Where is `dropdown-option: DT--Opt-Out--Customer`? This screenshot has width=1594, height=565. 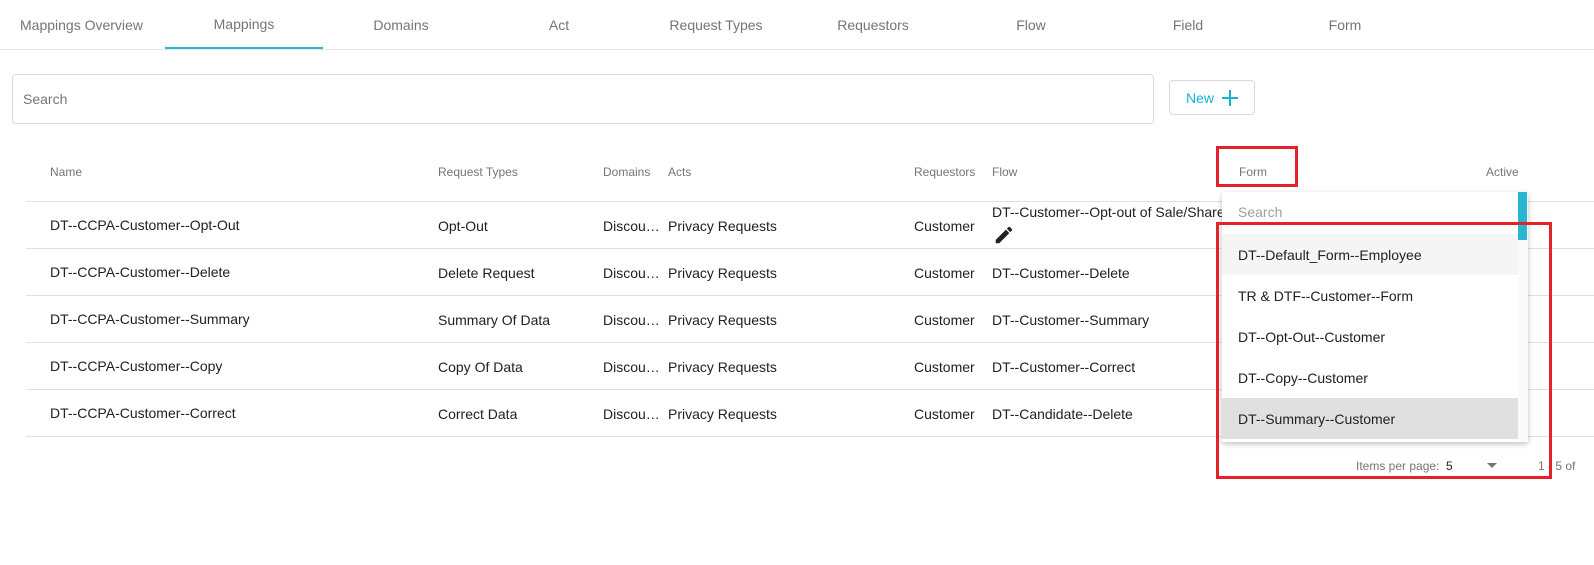
dropdown-option: DT--Opt-Out--Customer is located at coordinates (1370, 336).